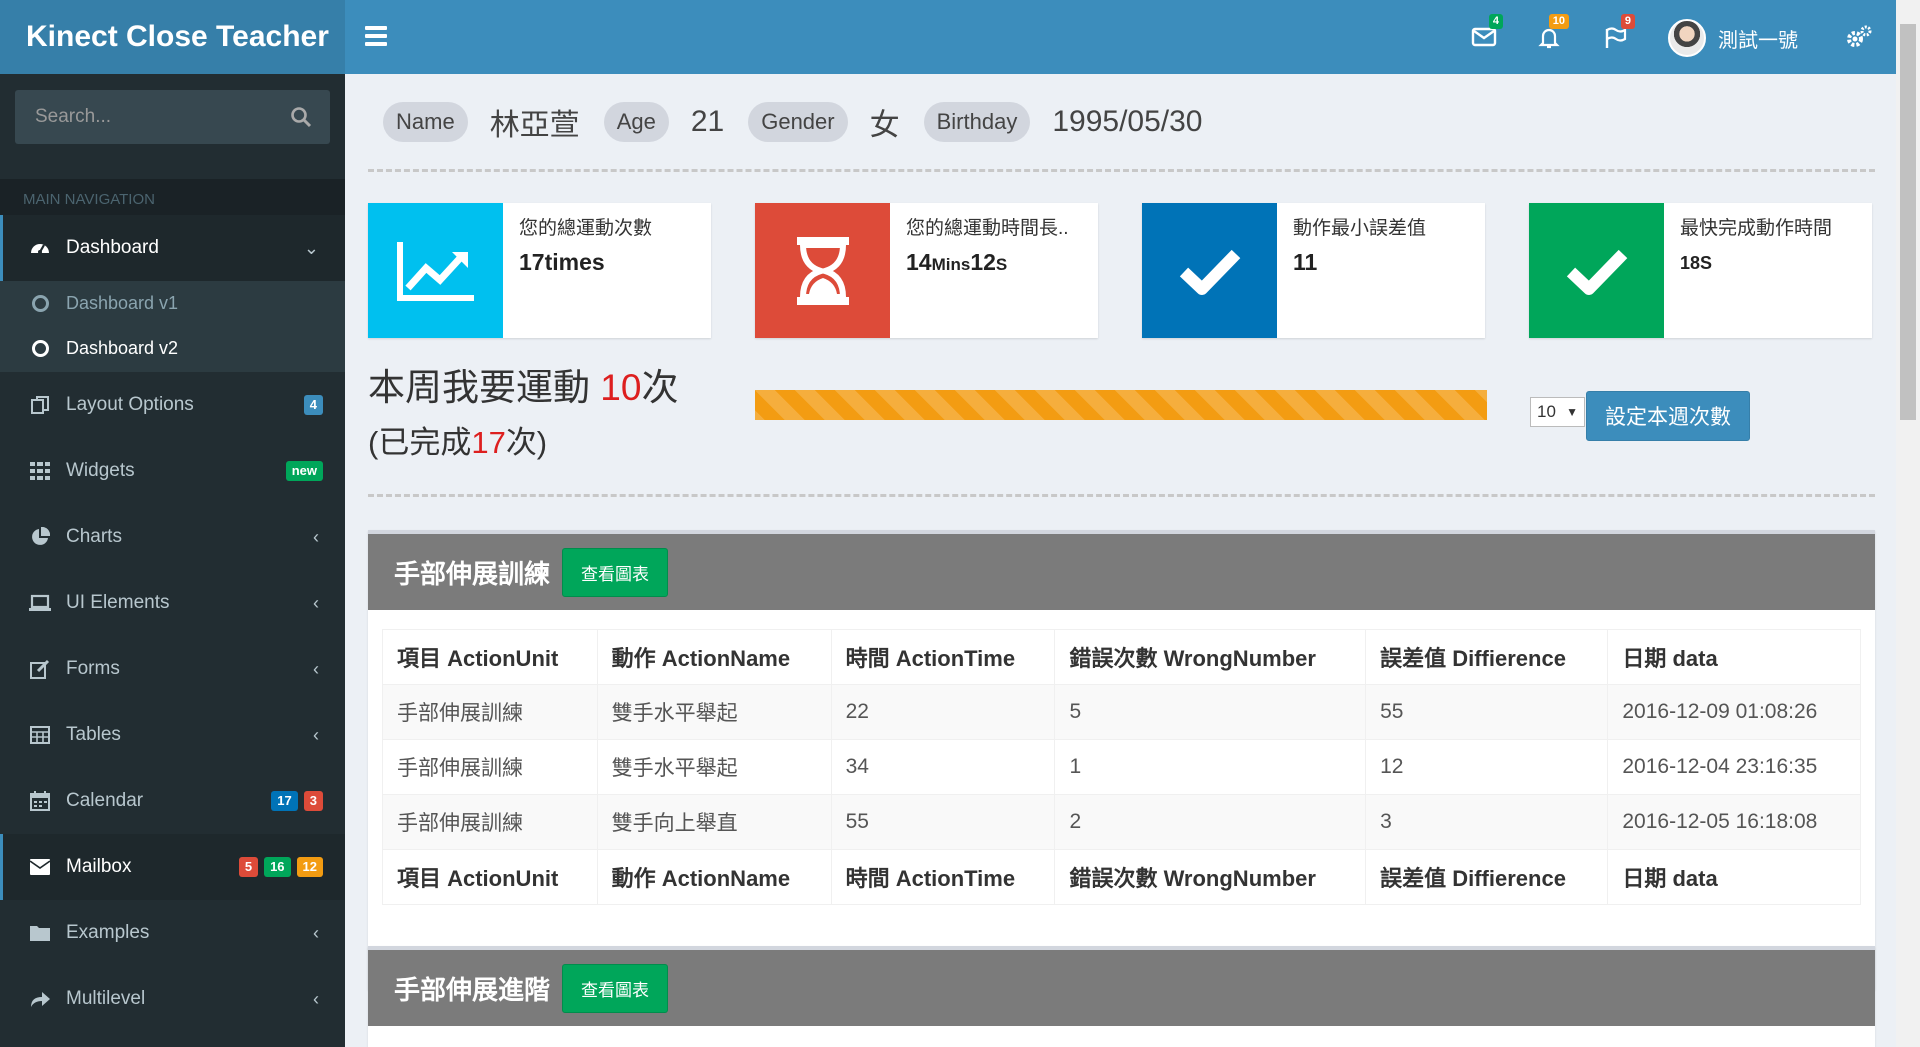  I want to click on user-menu: 測試一號, so click(1733, 38).